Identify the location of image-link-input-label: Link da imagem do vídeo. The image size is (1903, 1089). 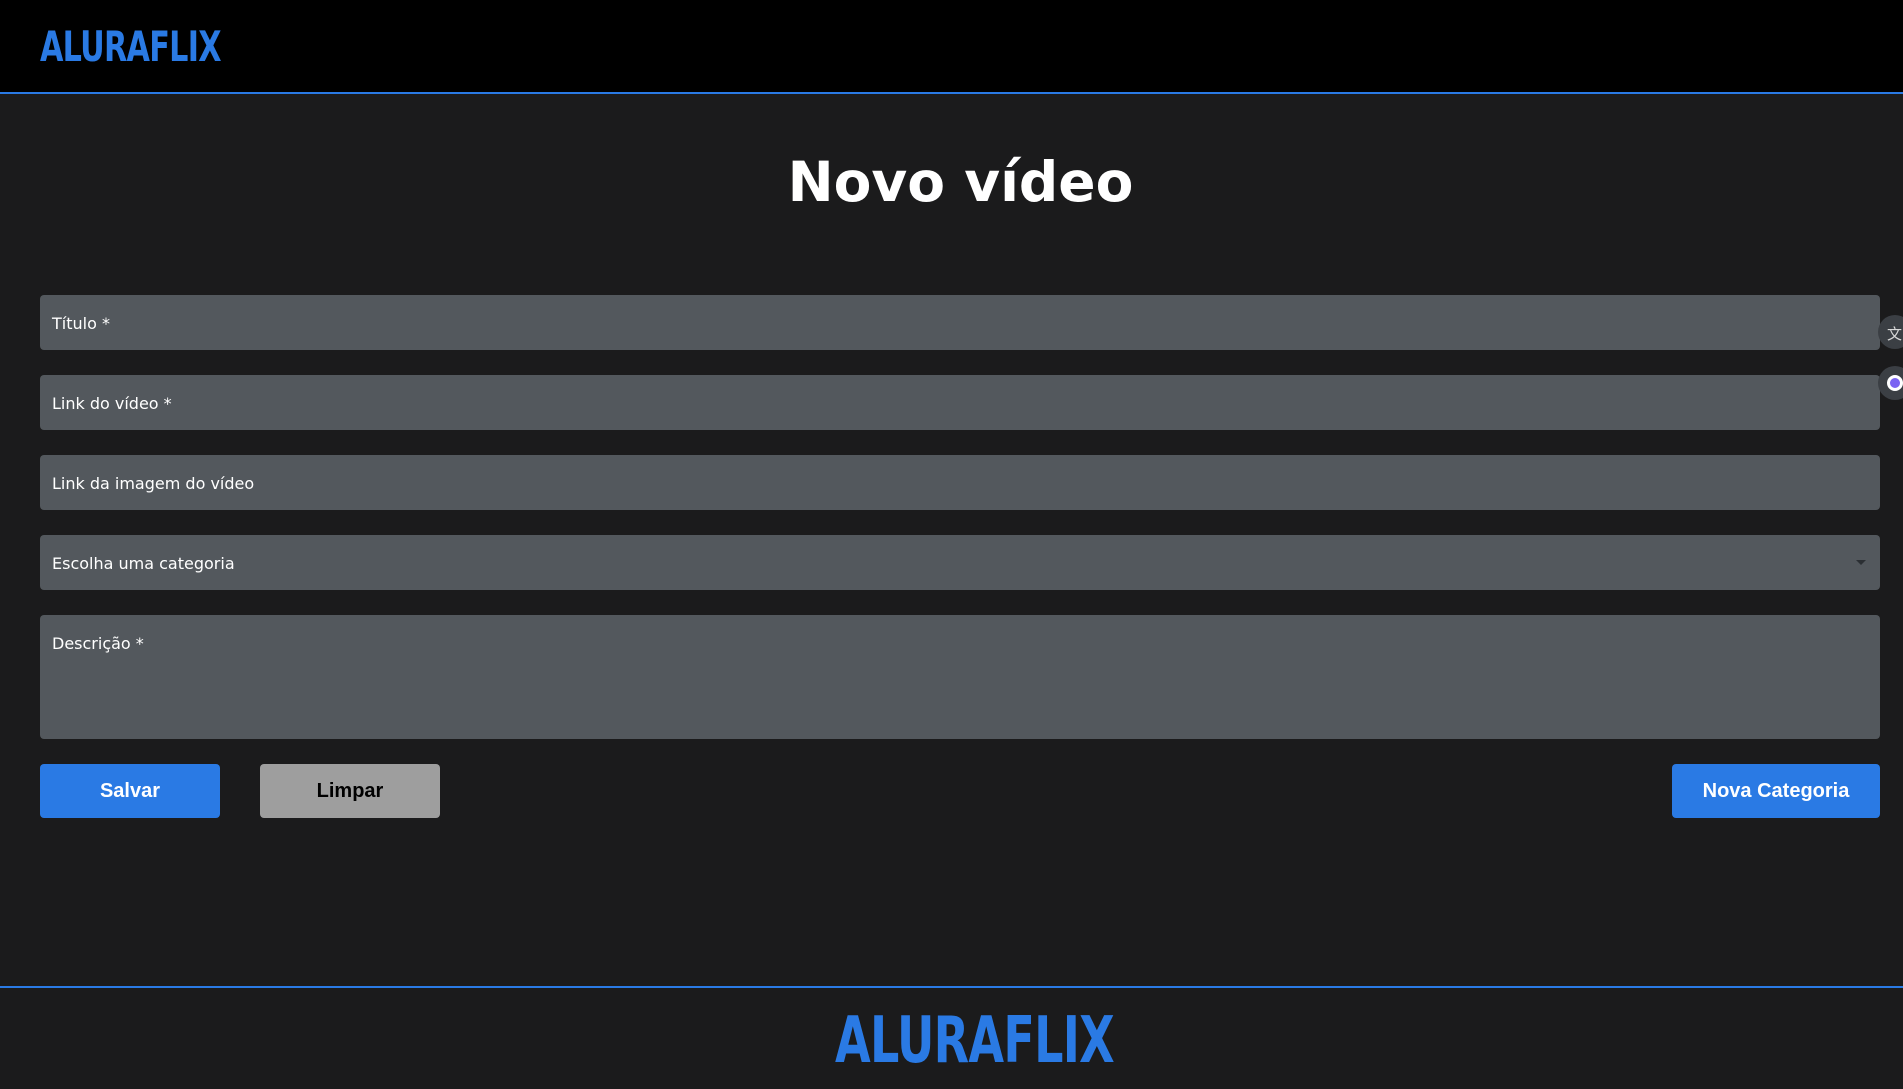
(153, 483).